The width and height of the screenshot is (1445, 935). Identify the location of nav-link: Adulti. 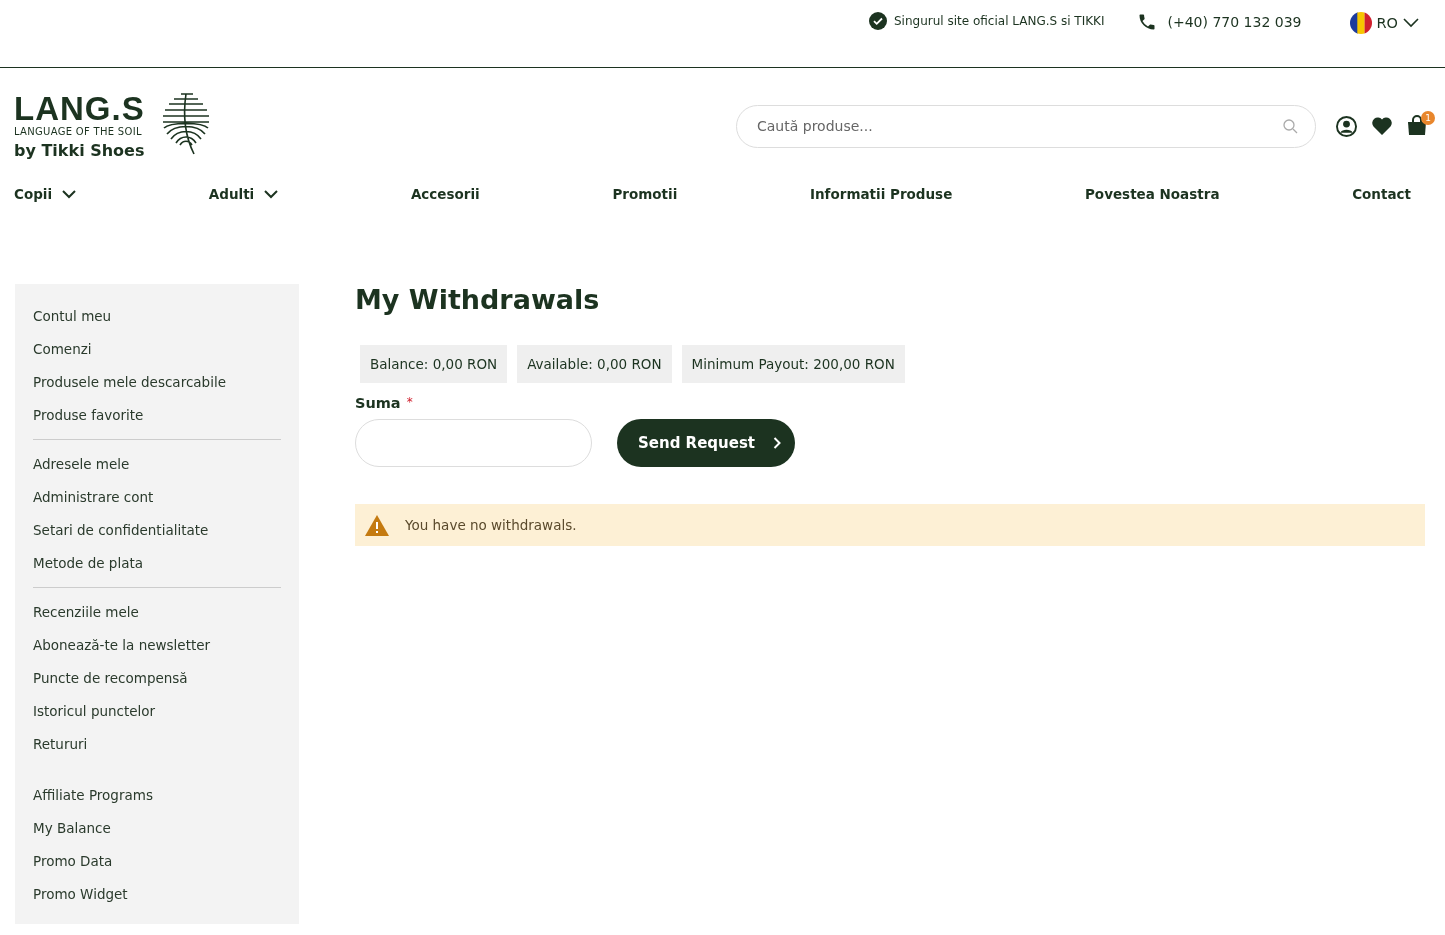
(243, 194).